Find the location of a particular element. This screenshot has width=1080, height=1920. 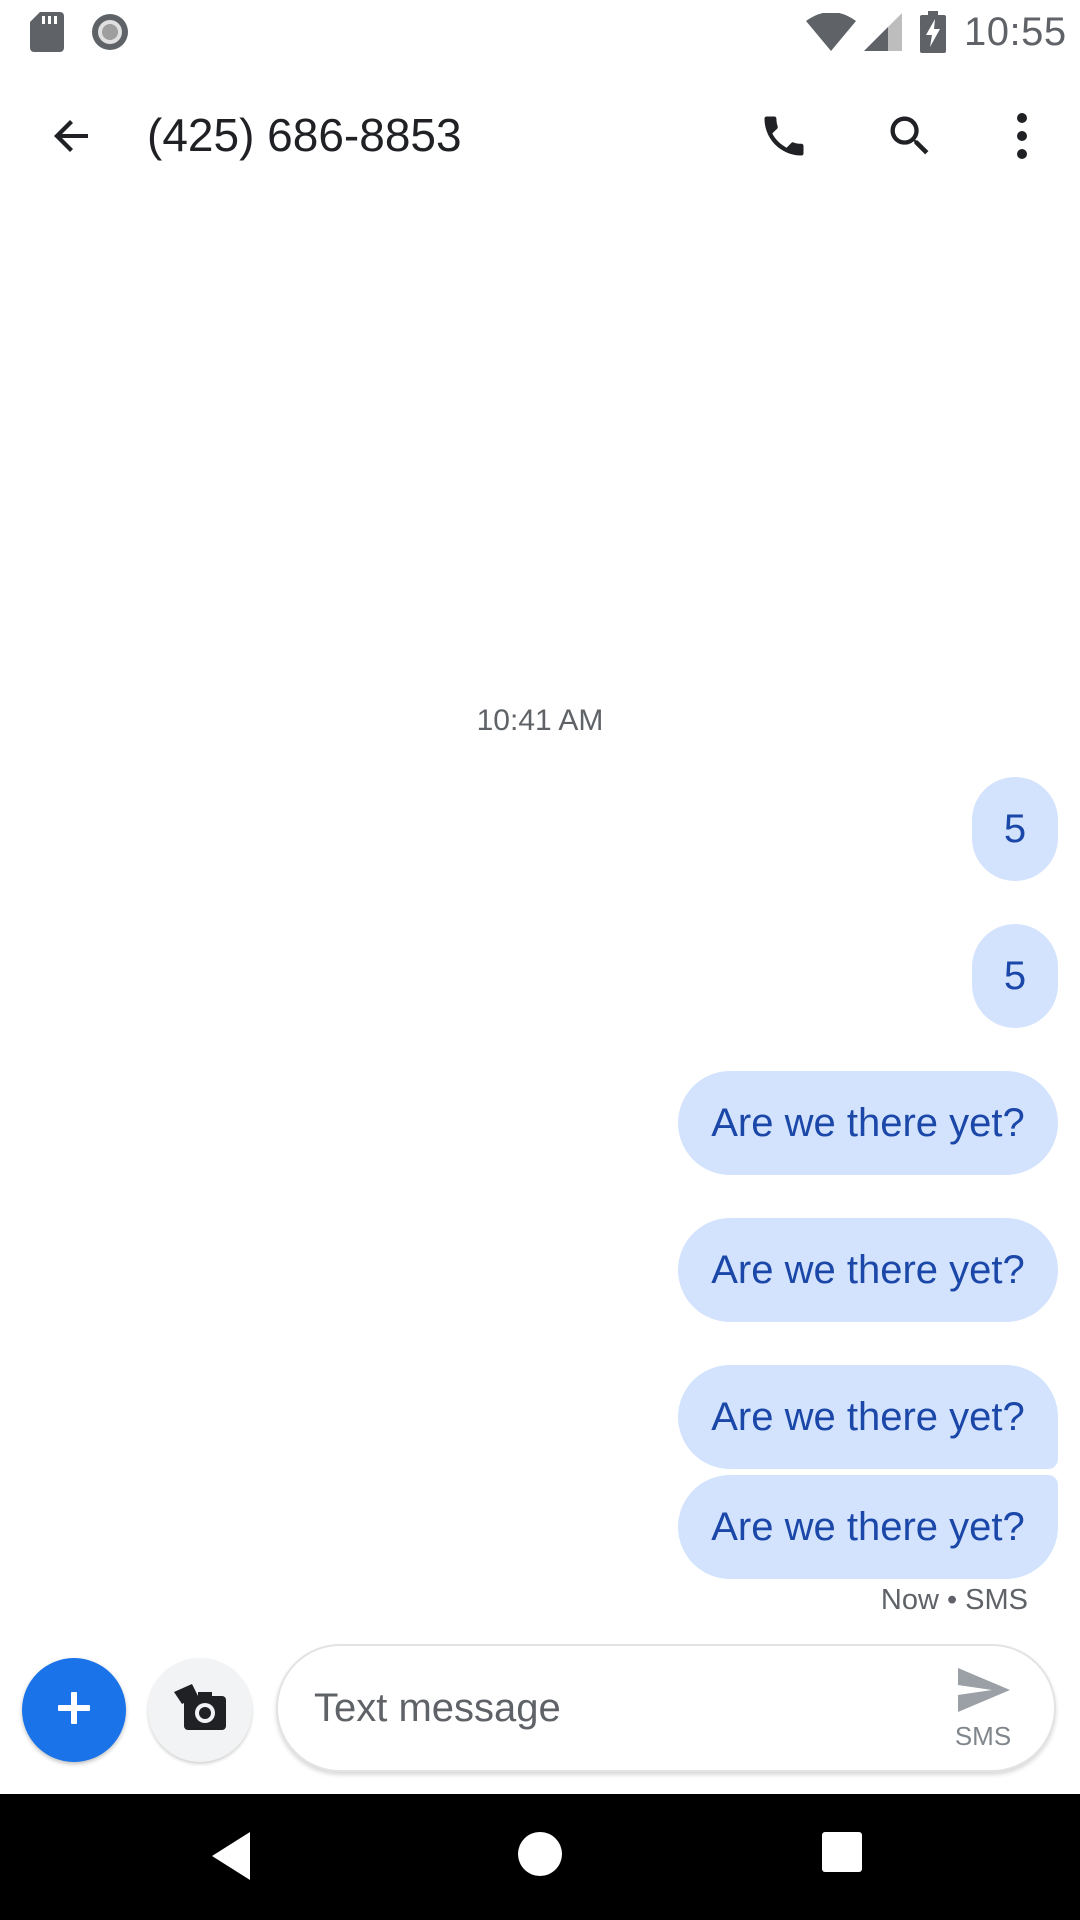

status-bar: 10:55 is located at coordinates (540, 32).